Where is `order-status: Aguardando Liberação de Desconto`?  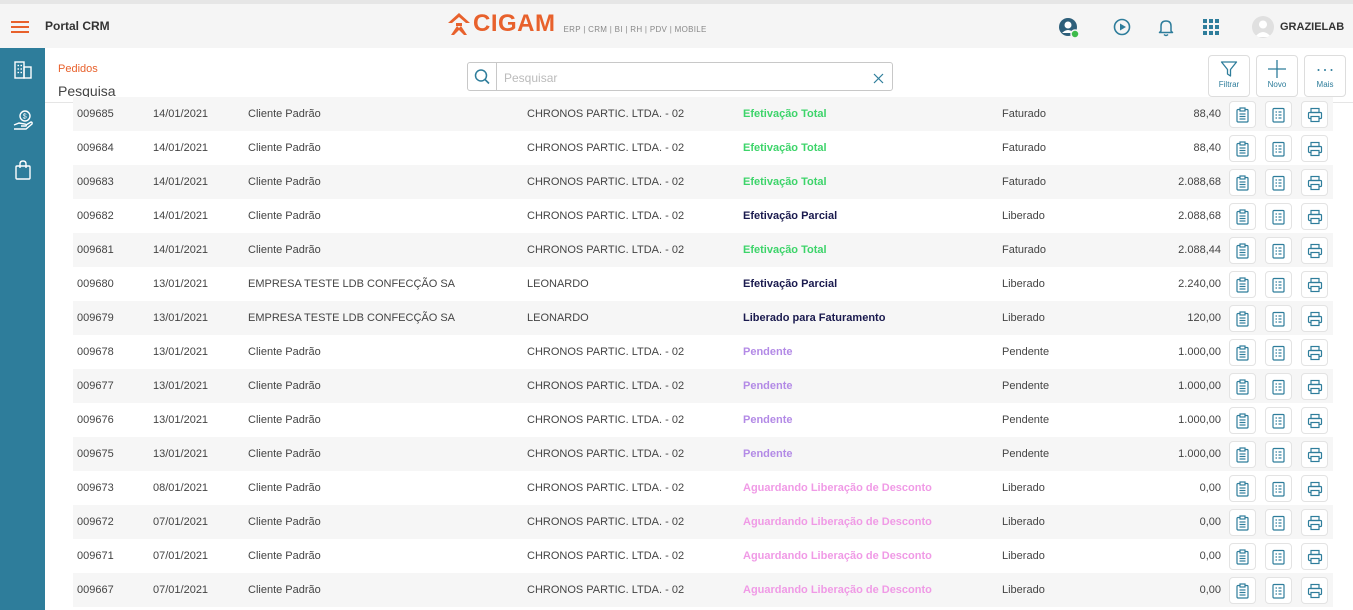
order-status: Aguardando Liberação de Desconto is located at coordinates (837, 522).